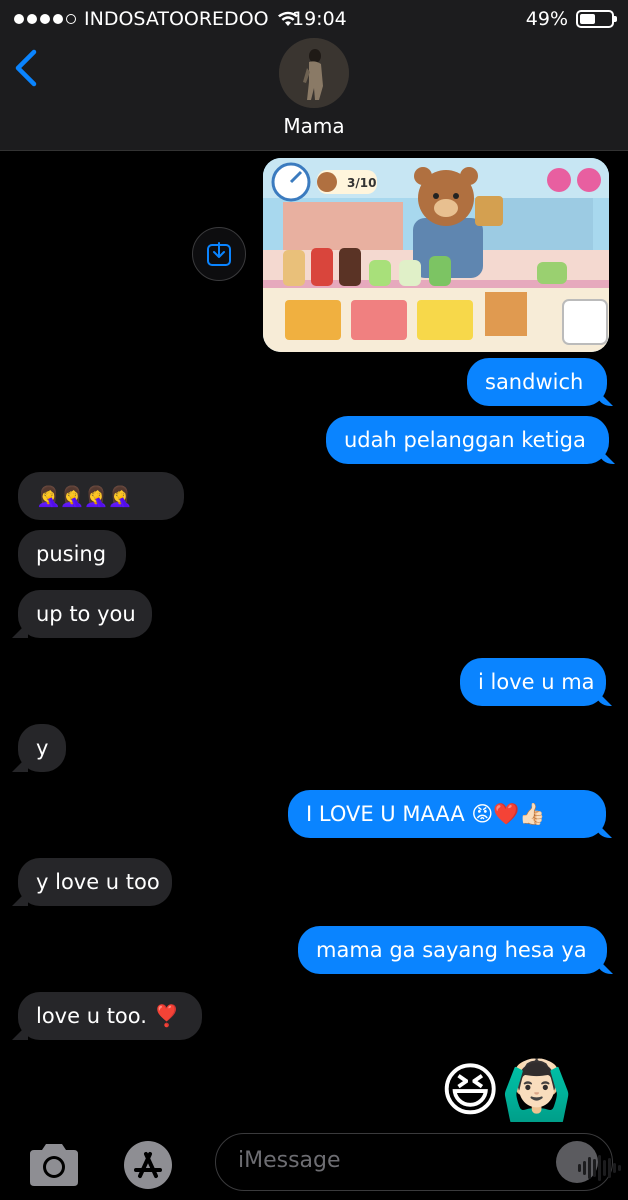 Image resolution: width=628 pixels, height=1200 pixels. I want to click on back-button, so click(27, 68).